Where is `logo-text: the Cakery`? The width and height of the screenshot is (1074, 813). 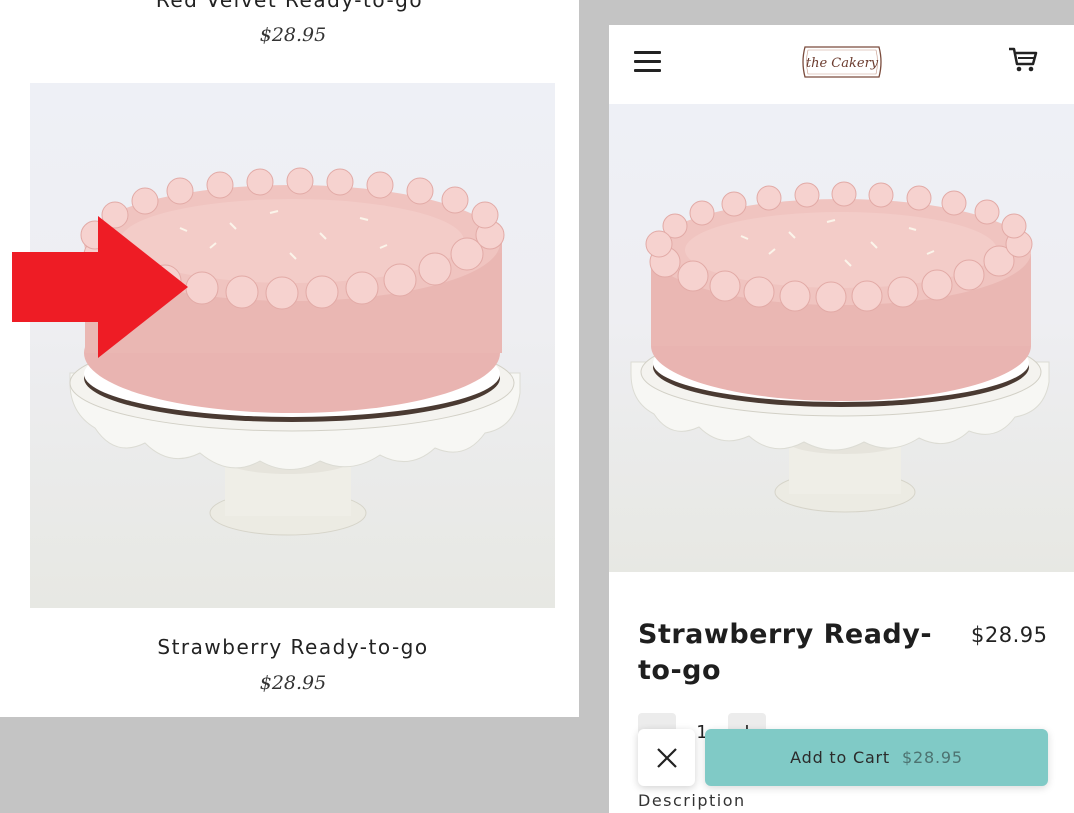 logo-text: the Cakery is located at coordinates (842, 63).